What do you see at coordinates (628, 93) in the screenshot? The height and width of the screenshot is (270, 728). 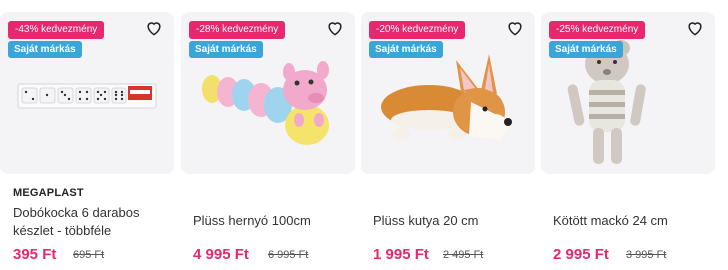 I see `product-image: -25% kedvezmény Saját márkás` at bounding box center [628, 93].